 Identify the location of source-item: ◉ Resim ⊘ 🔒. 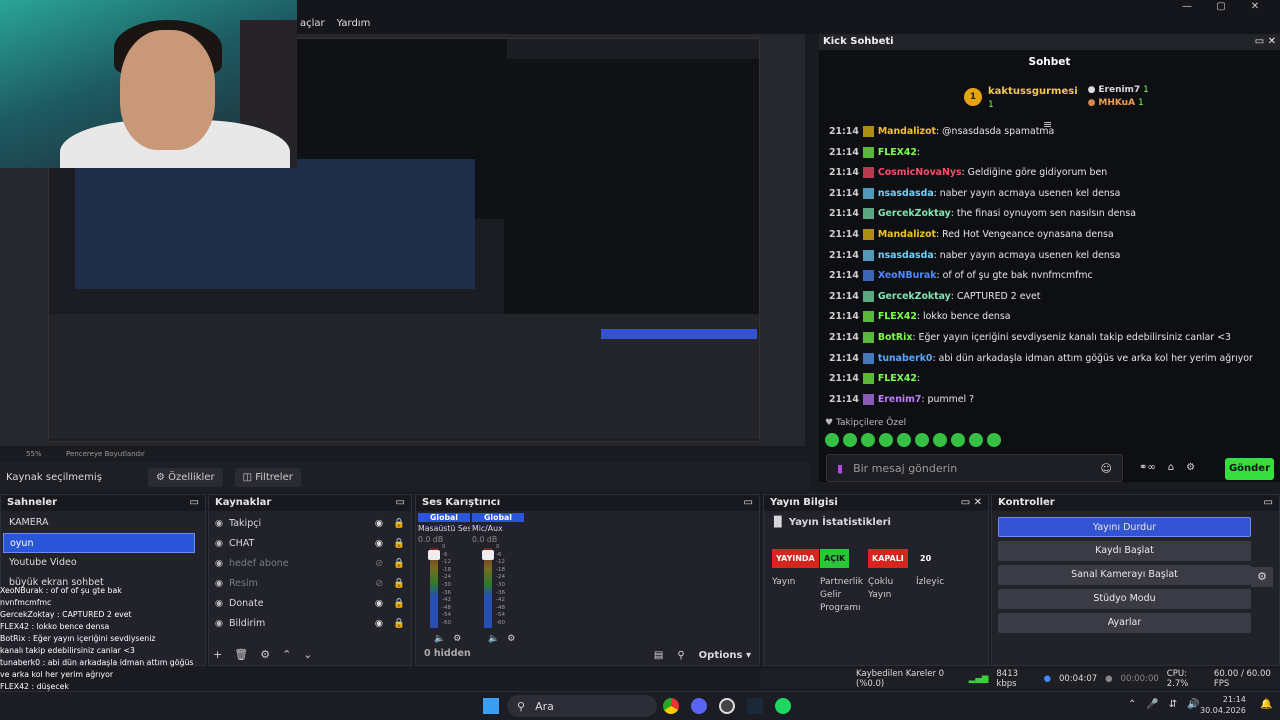
(310, 583).